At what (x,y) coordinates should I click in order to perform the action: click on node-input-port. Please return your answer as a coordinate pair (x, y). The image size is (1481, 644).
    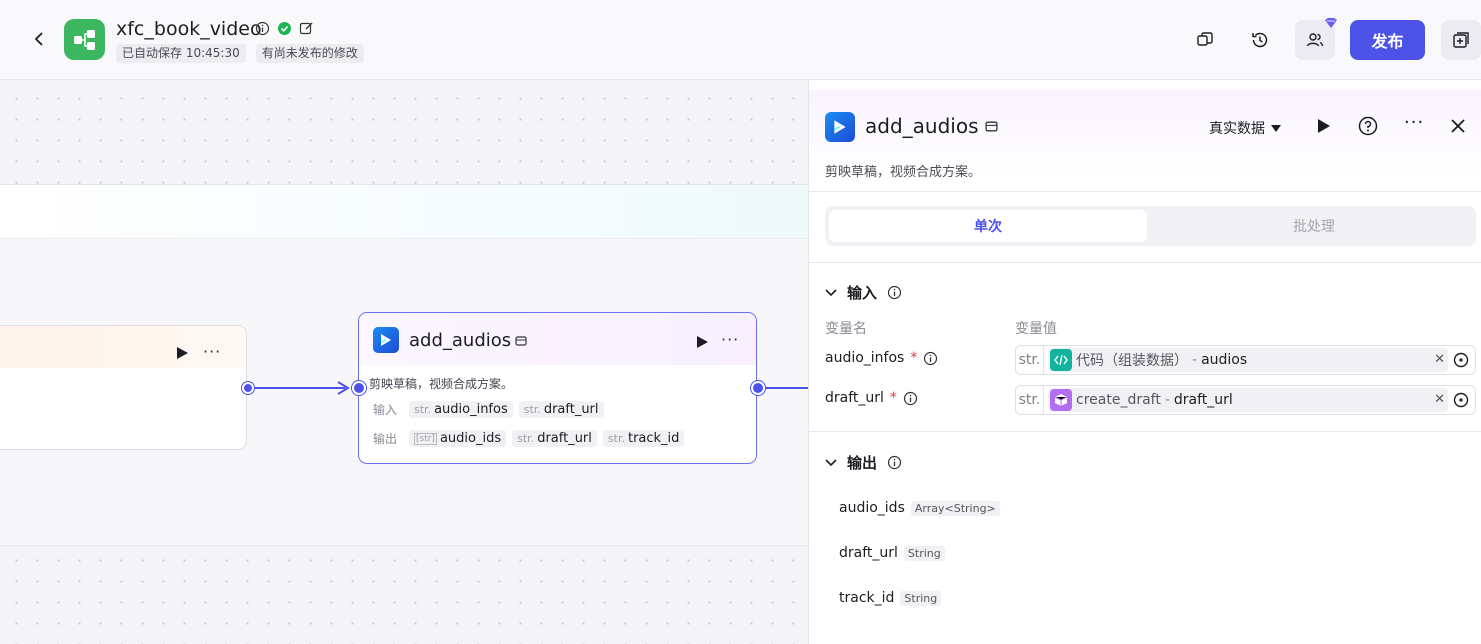
    Looking at the image, I should click on (359, 388).